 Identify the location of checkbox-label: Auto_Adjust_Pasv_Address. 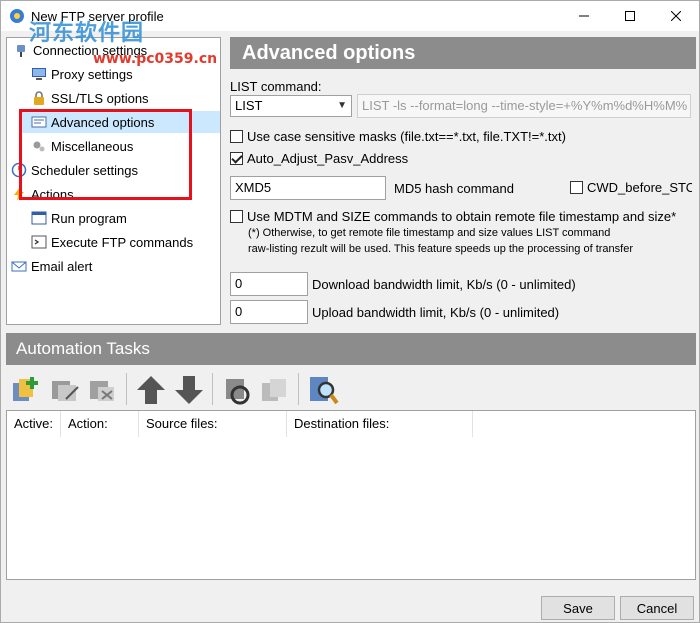
(328, 158).